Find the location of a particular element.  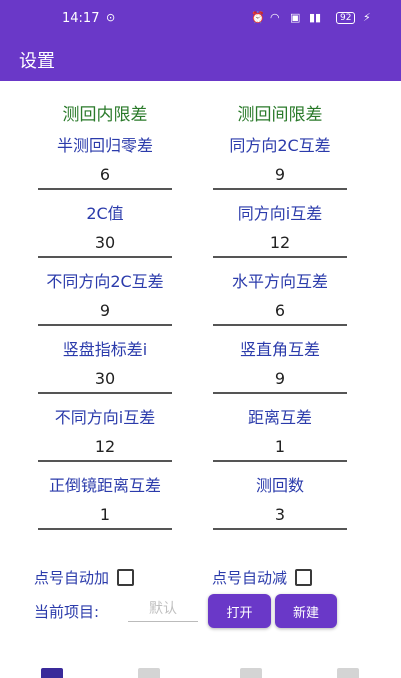

vertical-angle-diff-label: 竖直角互差 is located at coordinates (279, 349).